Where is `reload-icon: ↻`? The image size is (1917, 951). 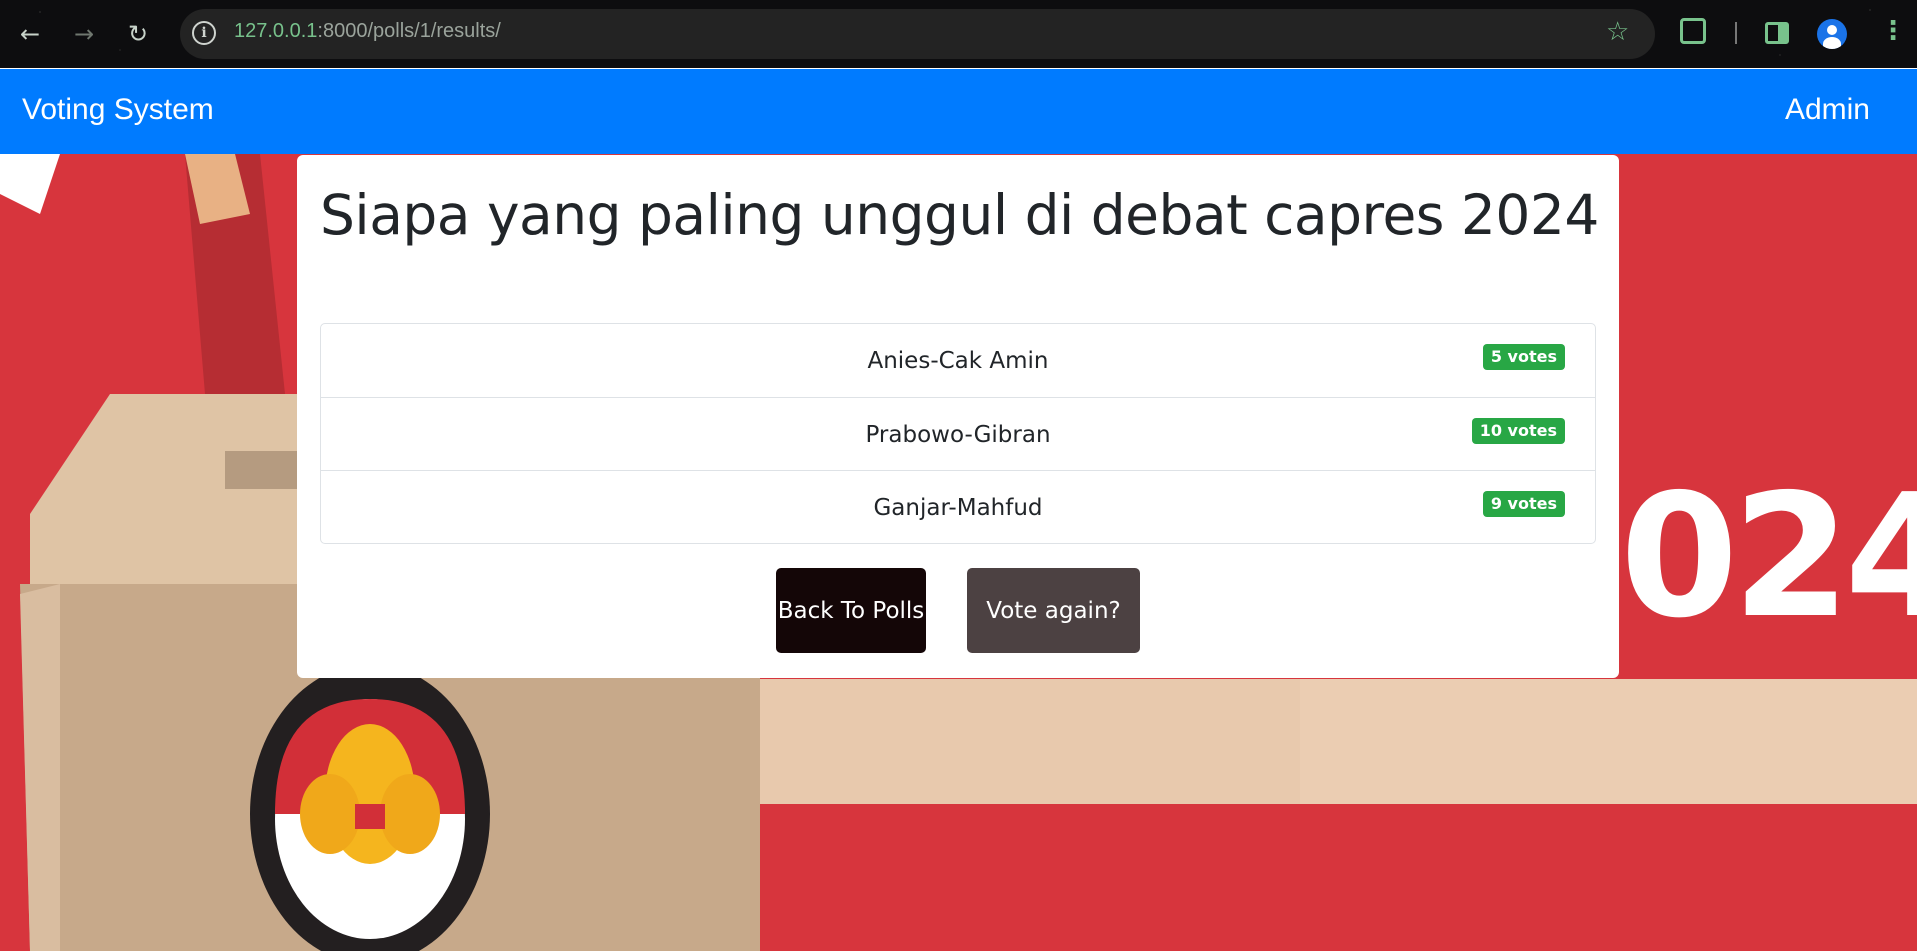 reload-icon: ↻ is located at coordinates (138, 34).